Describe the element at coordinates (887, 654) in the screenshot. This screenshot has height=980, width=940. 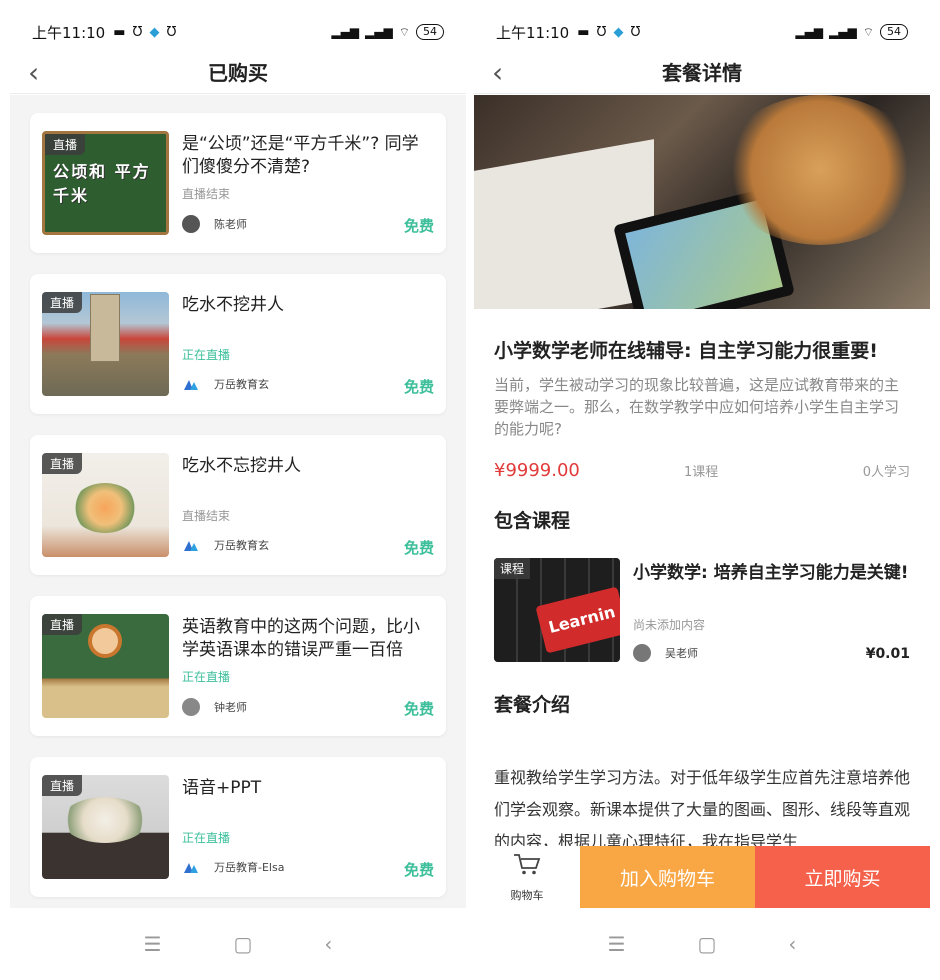
I see `course-price: ¥0.01` at that location.